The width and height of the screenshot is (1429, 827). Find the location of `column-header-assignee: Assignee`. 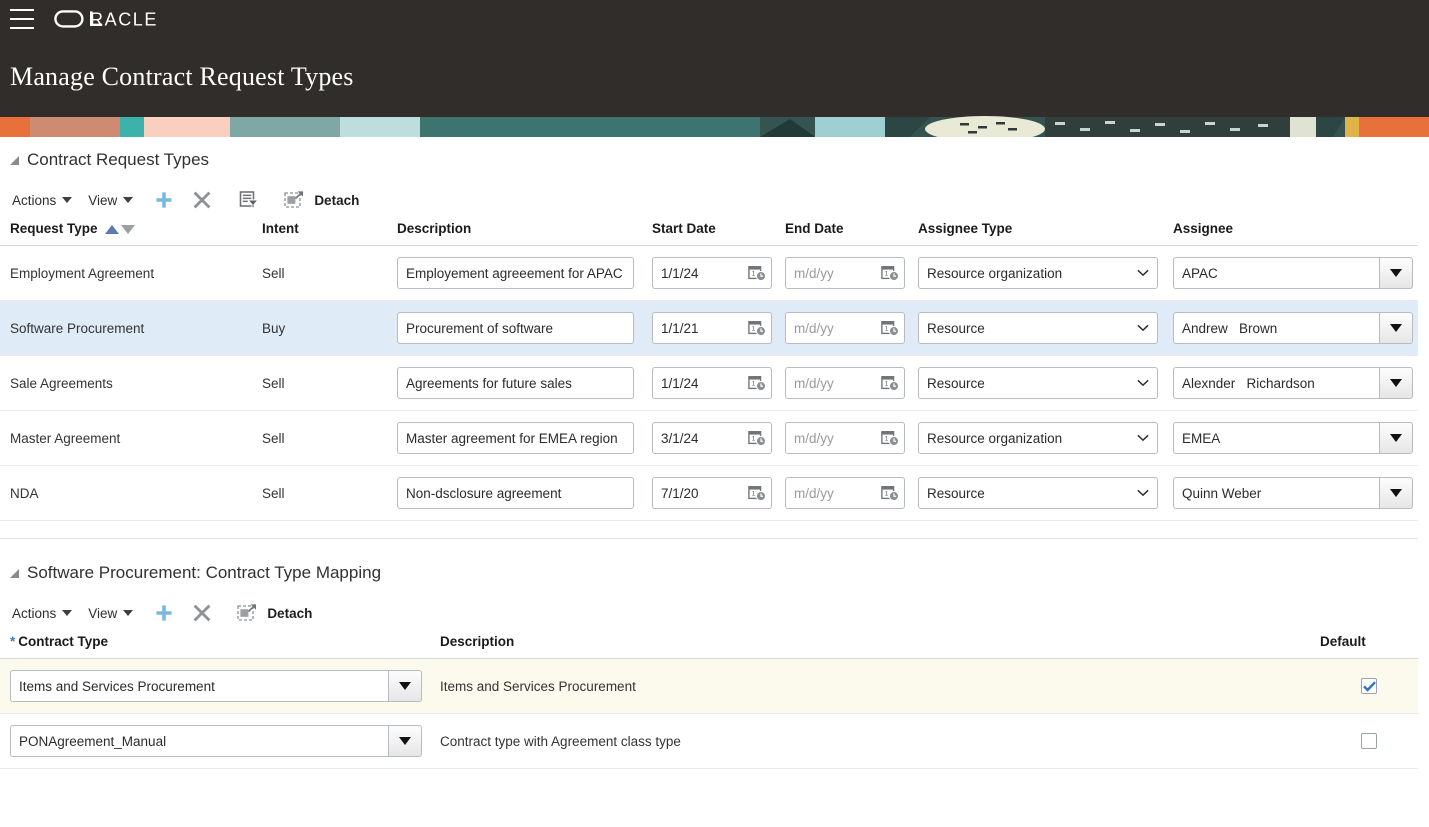

column-header-assignee: Assignee is located at coordinates (1295, 231).